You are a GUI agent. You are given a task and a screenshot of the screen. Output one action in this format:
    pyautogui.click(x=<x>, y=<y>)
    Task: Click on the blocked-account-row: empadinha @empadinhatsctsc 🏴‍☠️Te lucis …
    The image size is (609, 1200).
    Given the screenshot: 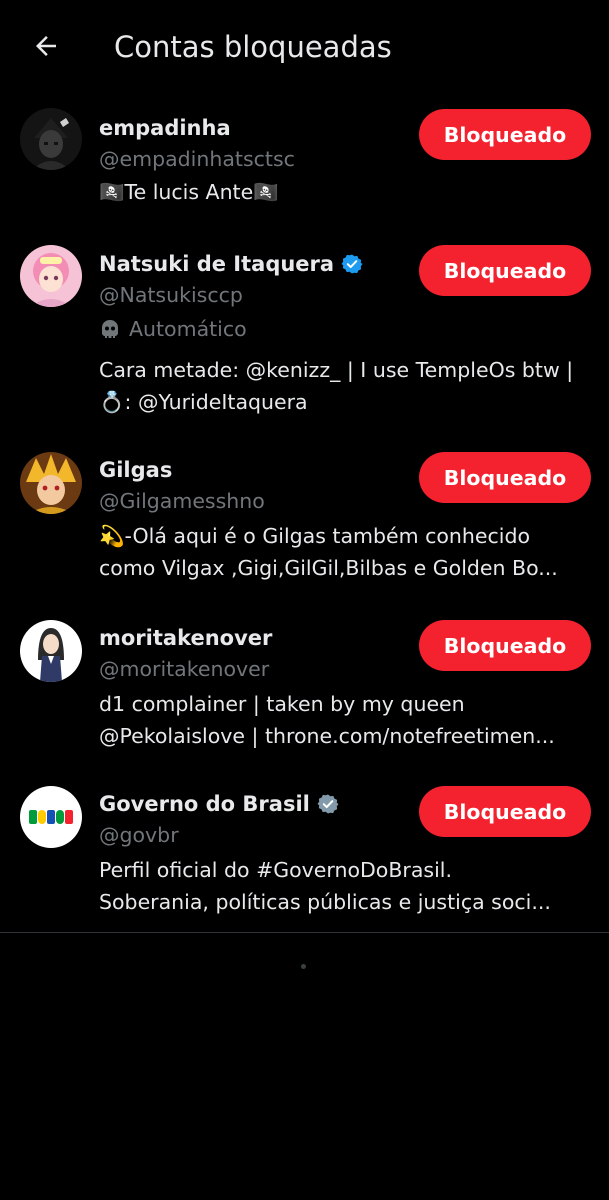 What is the action you would take?
    pyautogui.click(x=304, y=163)
    